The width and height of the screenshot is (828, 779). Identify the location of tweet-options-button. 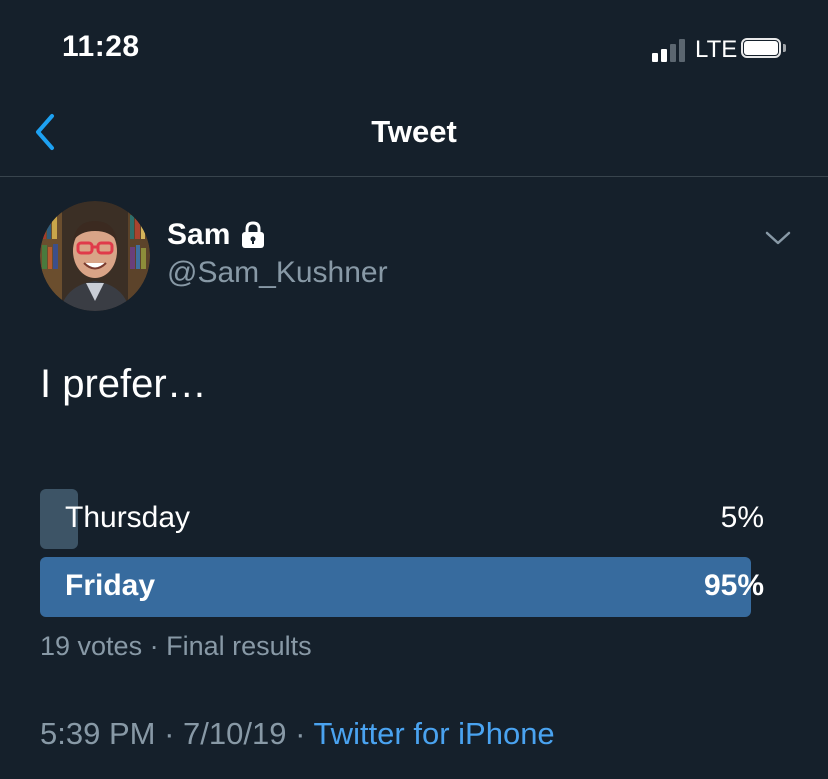
(778, 238).